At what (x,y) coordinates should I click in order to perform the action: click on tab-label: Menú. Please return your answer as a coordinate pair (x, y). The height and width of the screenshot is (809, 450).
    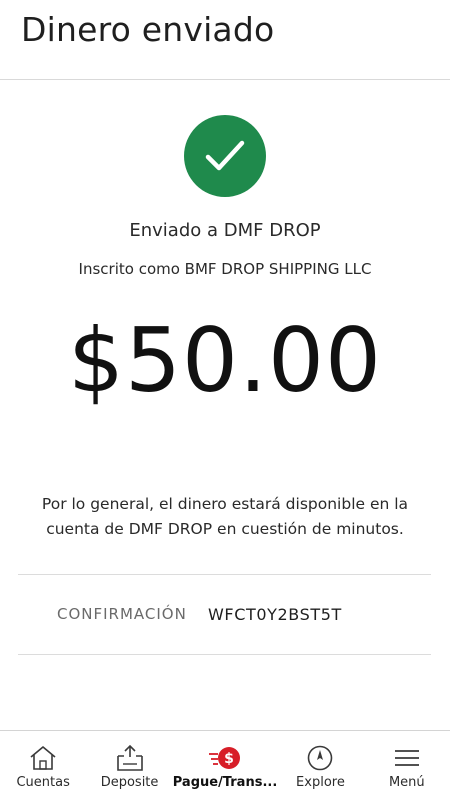
    Looking at the image, I should click on (406, 782).